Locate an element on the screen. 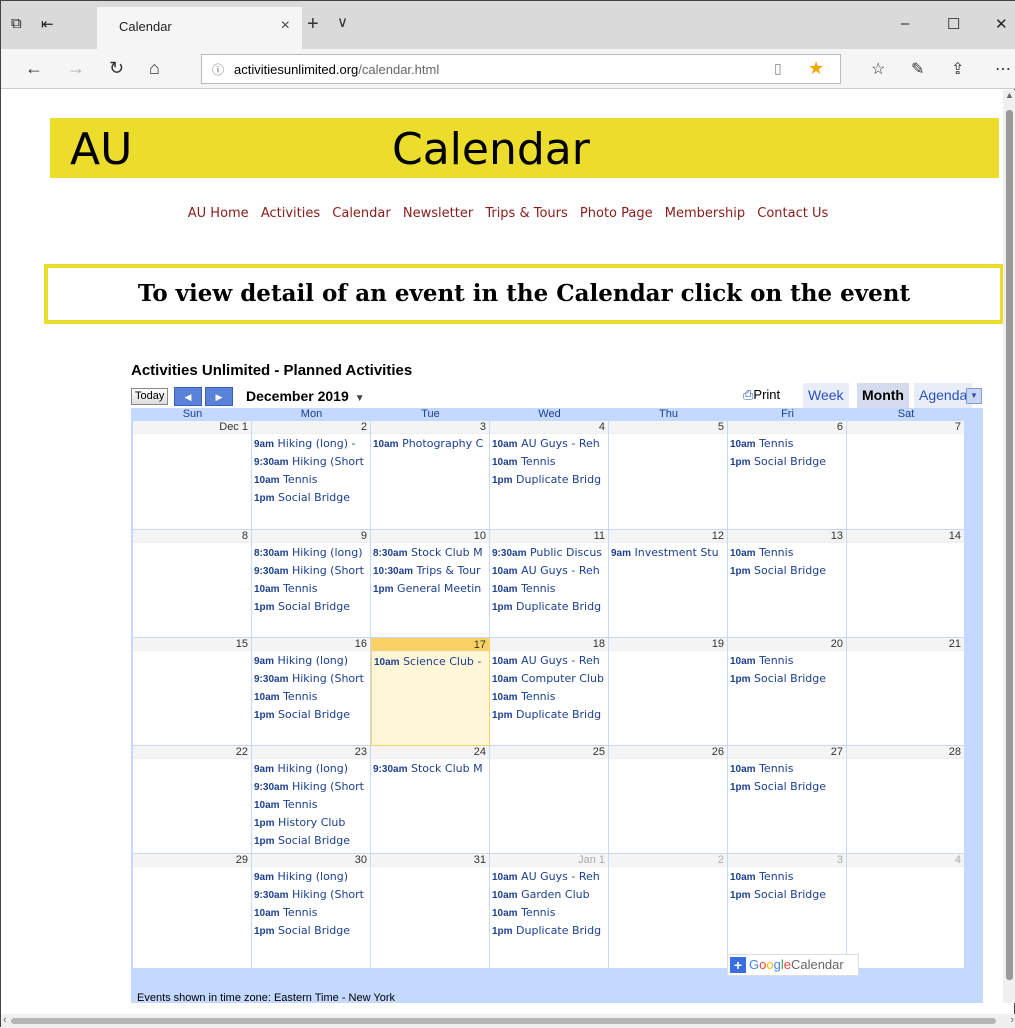 The image size is (1015, 1028). scroll-thumb is located at coordinates (1009, 545).